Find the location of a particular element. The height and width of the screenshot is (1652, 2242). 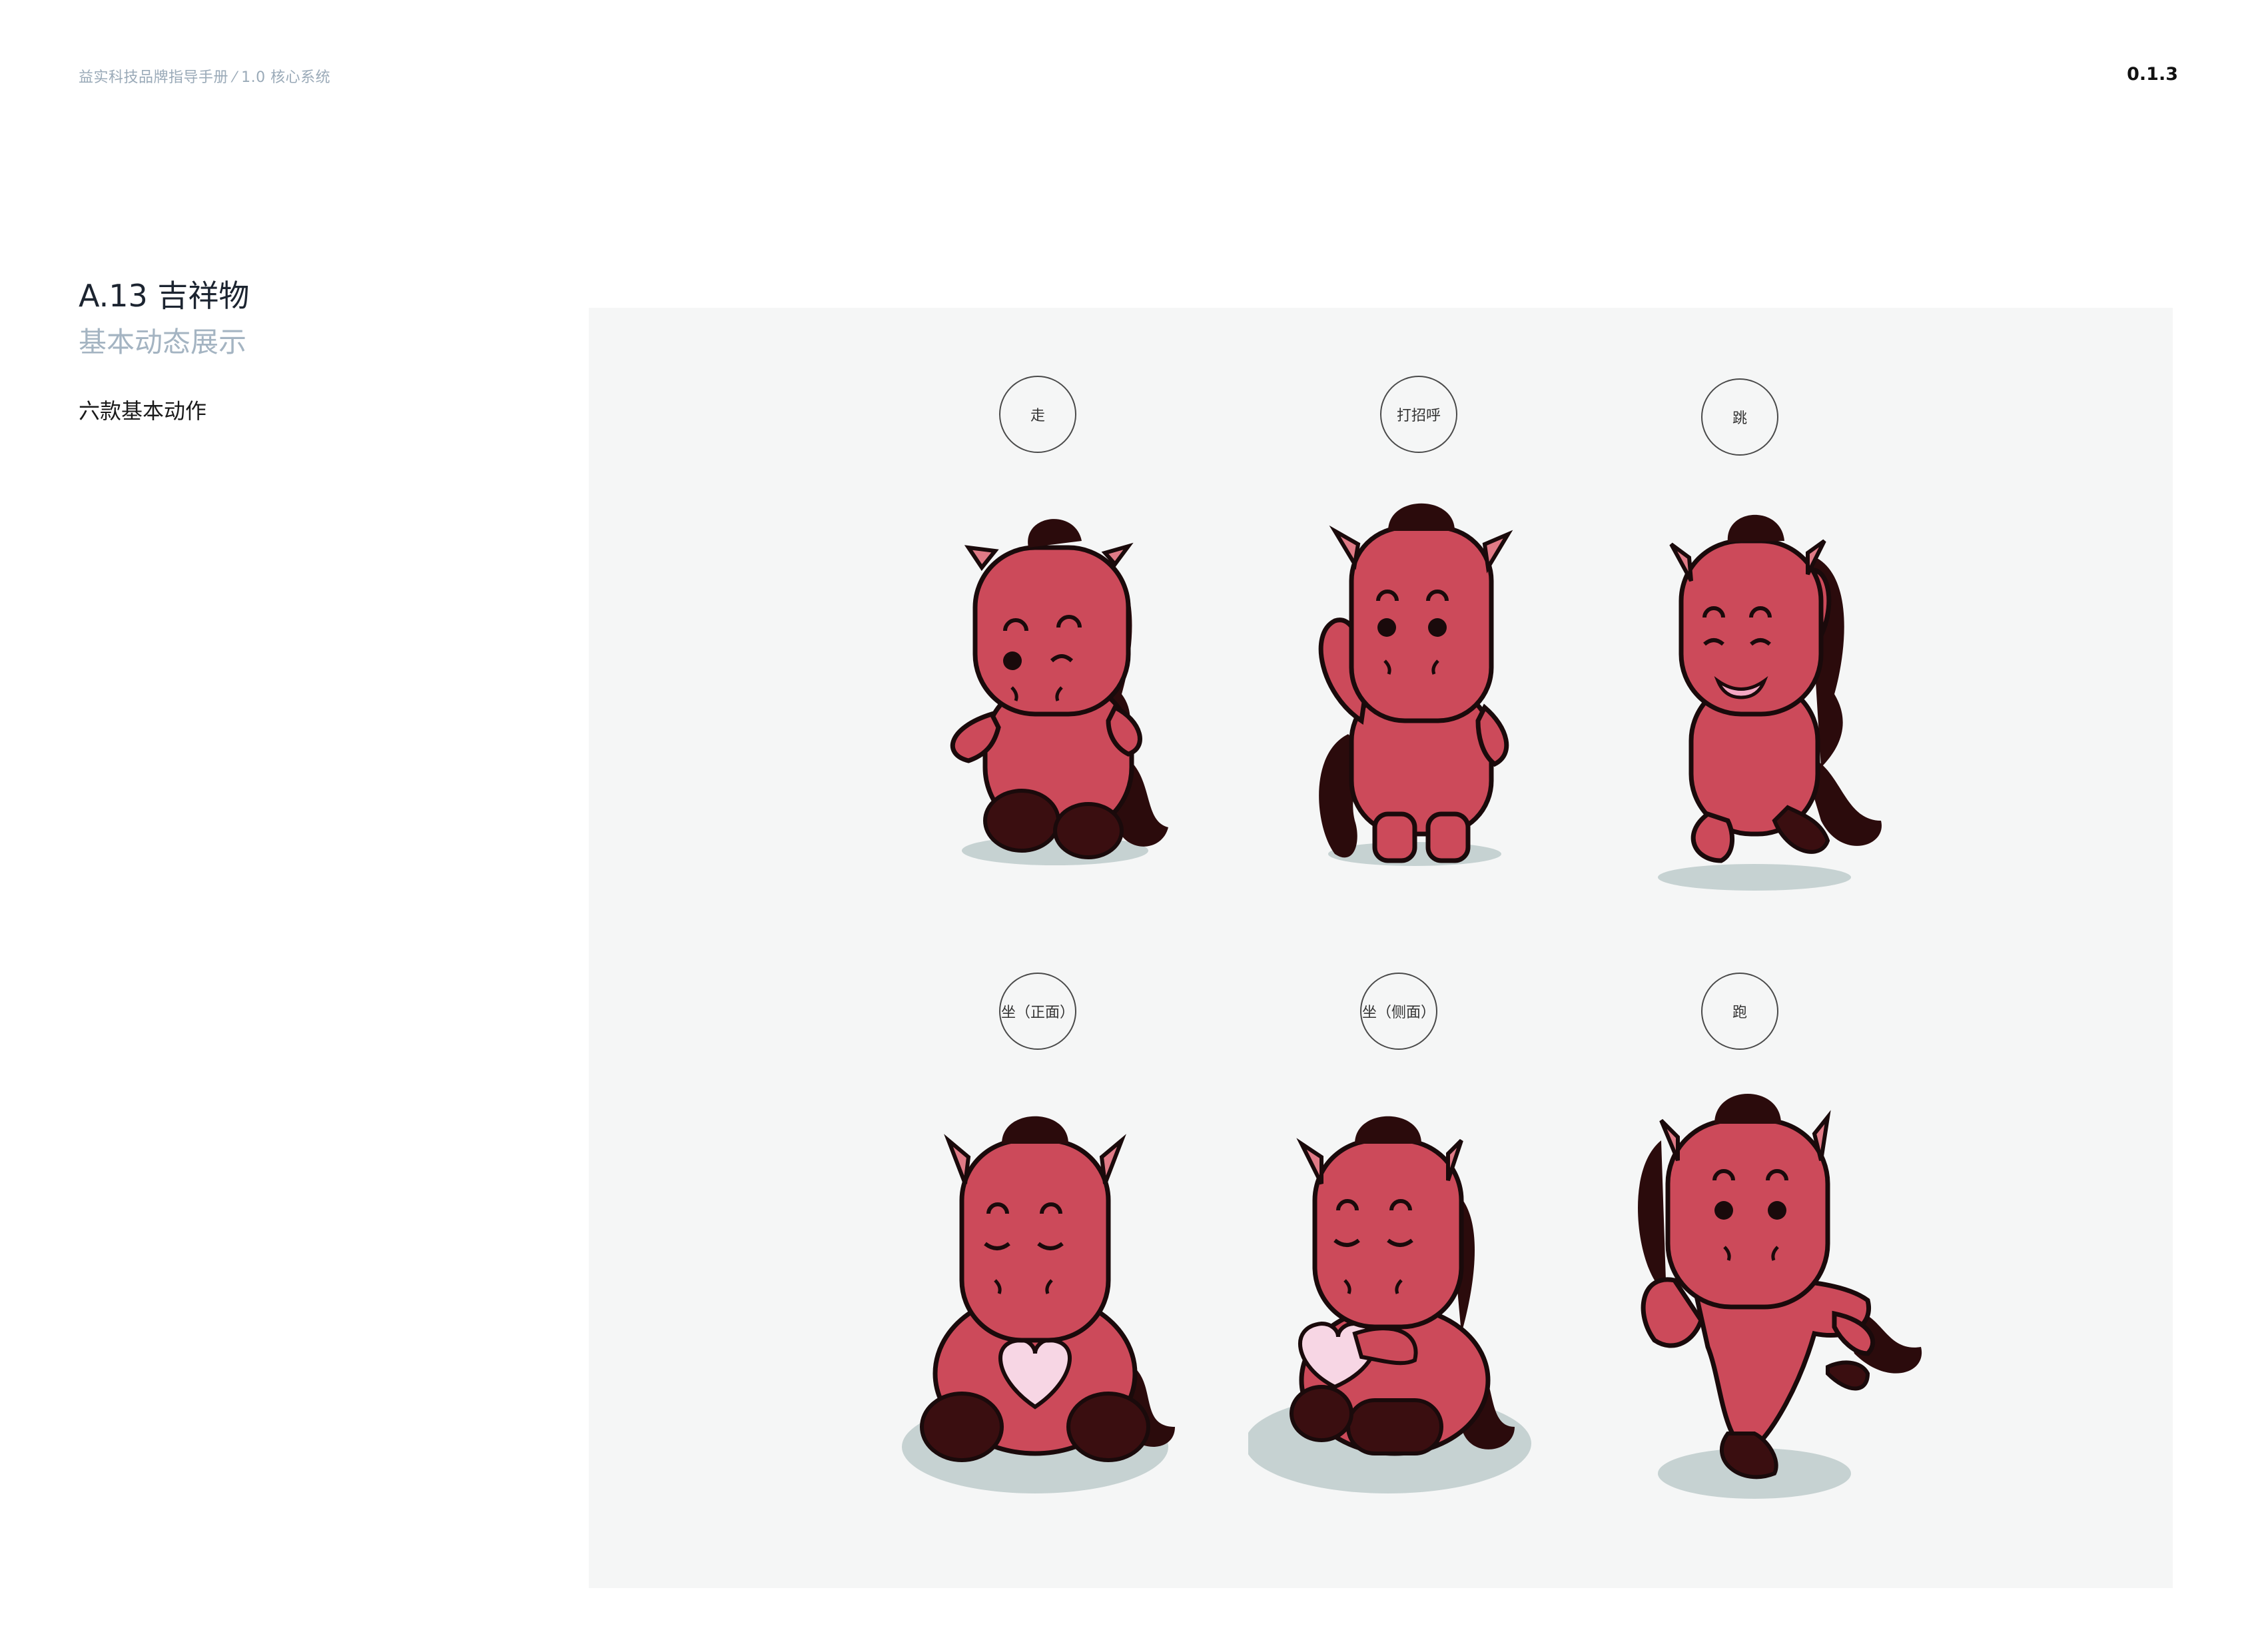

pose-label-walk: 走 is located at coordinates (1037, 414).